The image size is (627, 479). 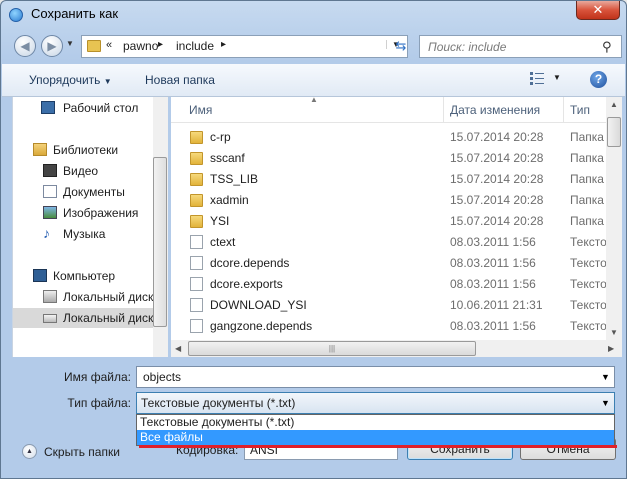 What do you see at coordinates (200, 110) in the screenshot?
I see `column-name: Имя` at bounding box center [200, 110].